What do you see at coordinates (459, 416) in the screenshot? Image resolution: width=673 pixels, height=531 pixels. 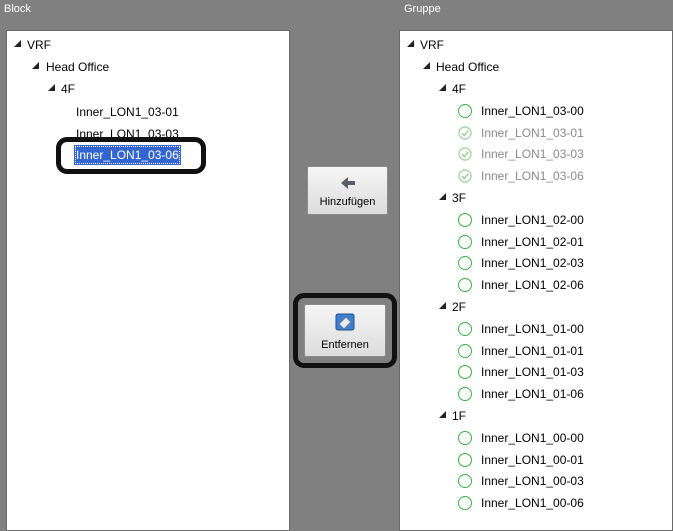 I see `tree-node-label: 1F` at bounding box center [459, 416].